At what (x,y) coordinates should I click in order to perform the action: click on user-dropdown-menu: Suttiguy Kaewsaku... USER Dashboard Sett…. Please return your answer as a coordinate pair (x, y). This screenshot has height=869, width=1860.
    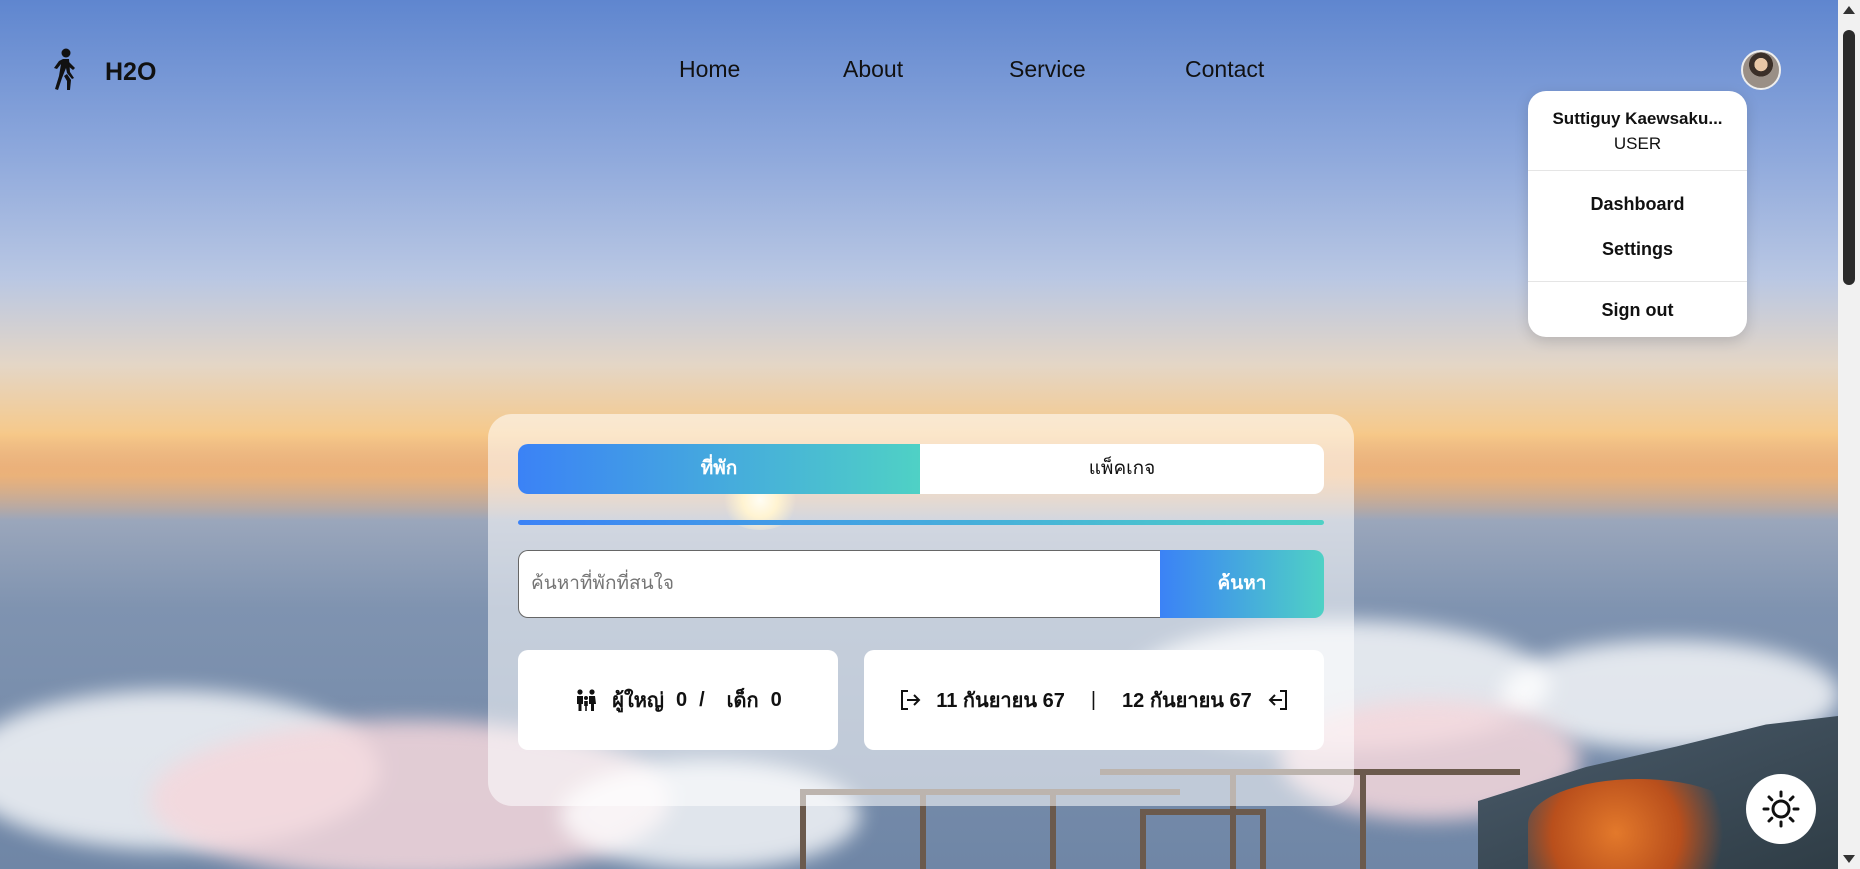
    Looking at the image, I should click on (1637, 214).